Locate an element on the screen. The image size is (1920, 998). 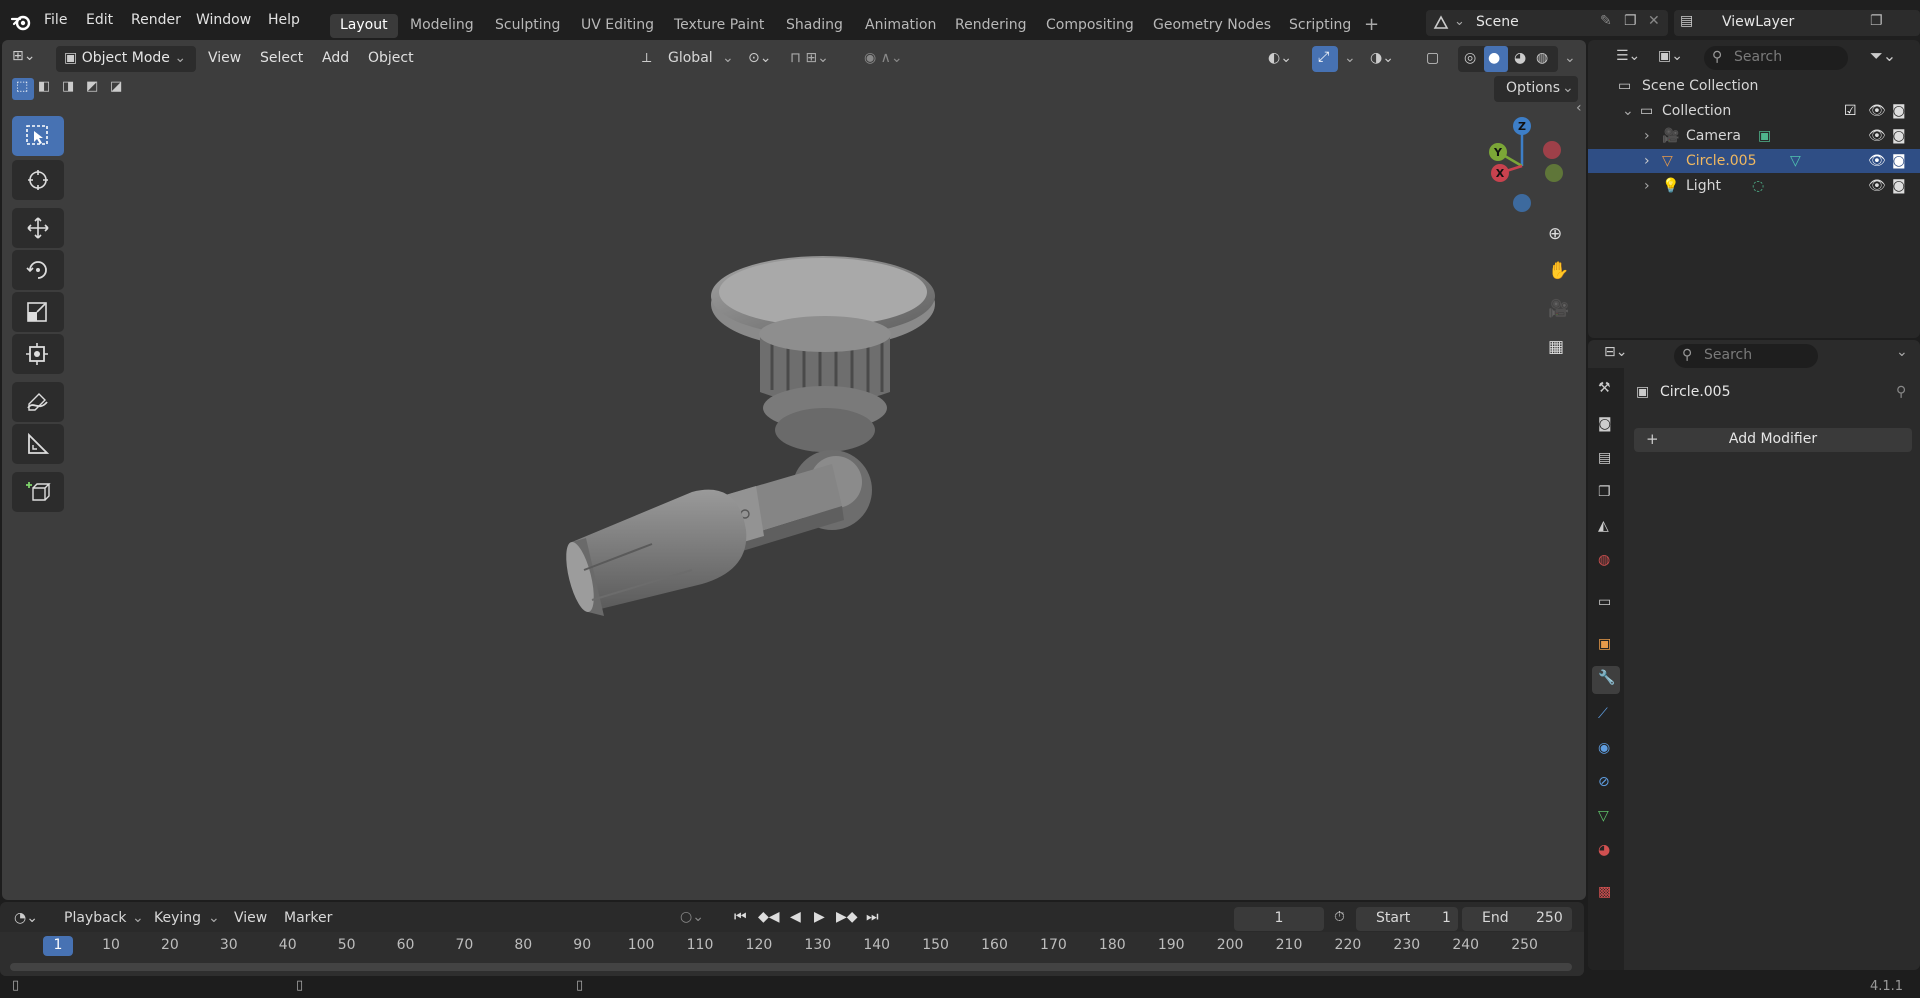
menu-edit: Edit is located at coordinates (99, 20).